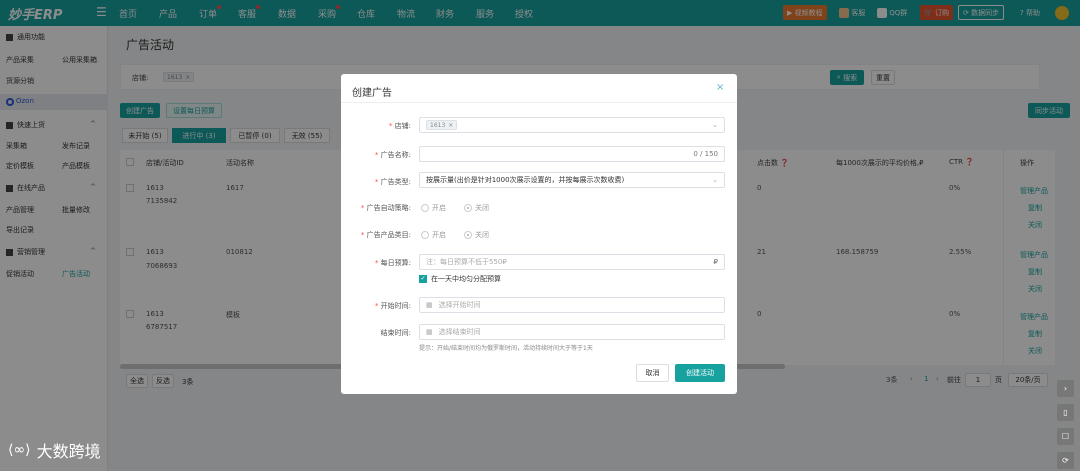 Image resolution: width=1080 pixels, height=471 pixels. I want to click on watermark: ⟨∞⟩ 大数跨境, so click(54, 451).